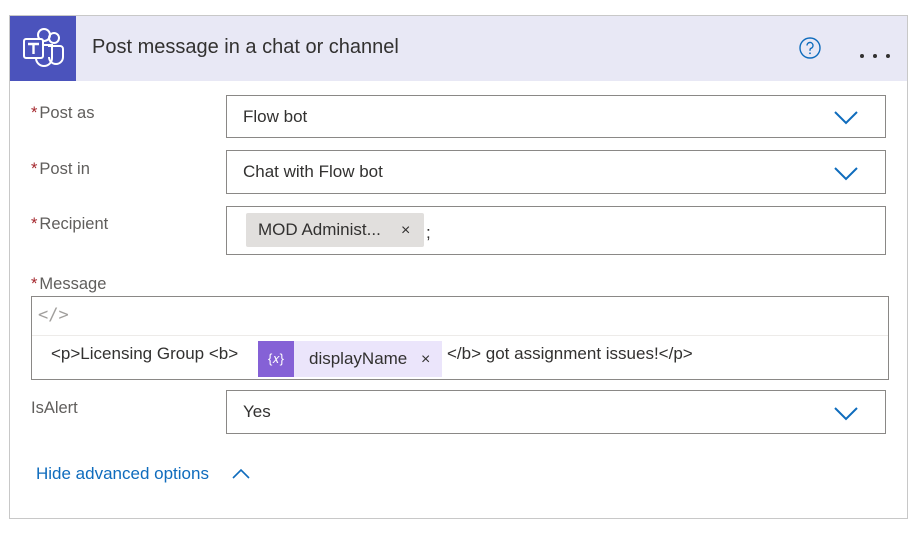 The width and height of the screenshot is (918, 540). Describe the element at coordinates (241, 474) in the screenshot. I see `chevron-up-icon` at that location.